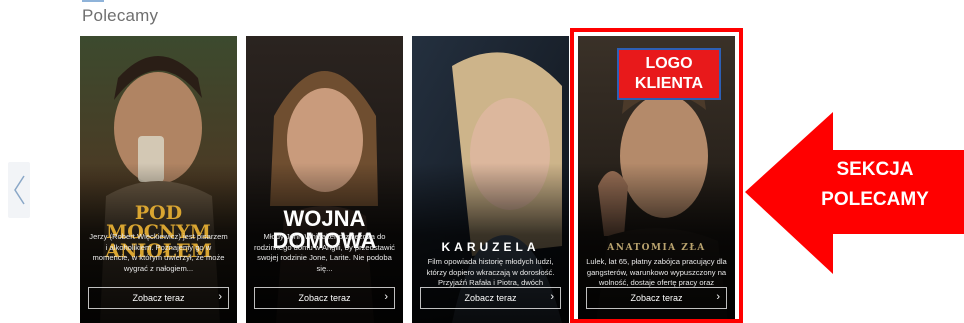  I want to click on movie-title-line: WOJNA, so click(324, 218).